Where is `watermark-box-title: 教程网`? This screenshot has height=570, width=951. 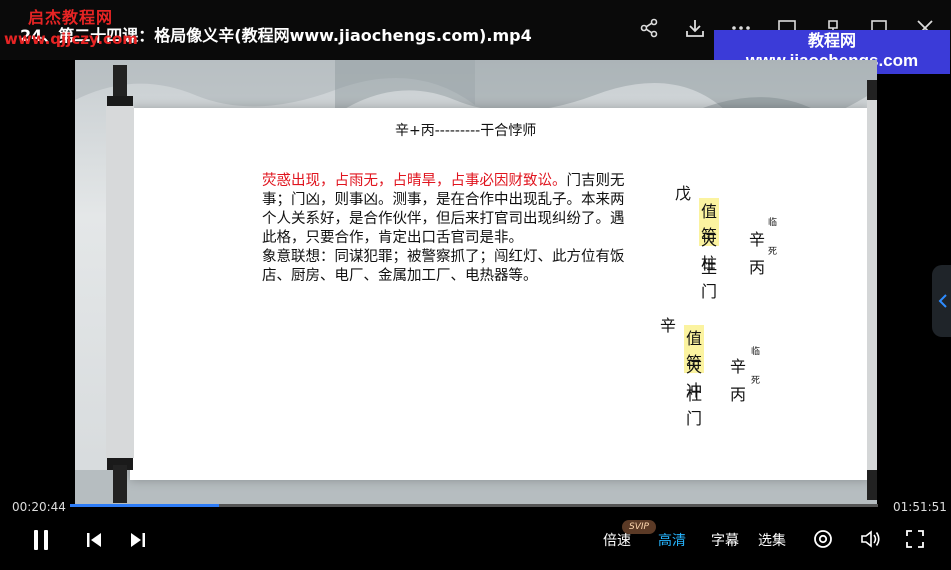 watermark-box-title: 教程网 is located at coordinates (831, 40).